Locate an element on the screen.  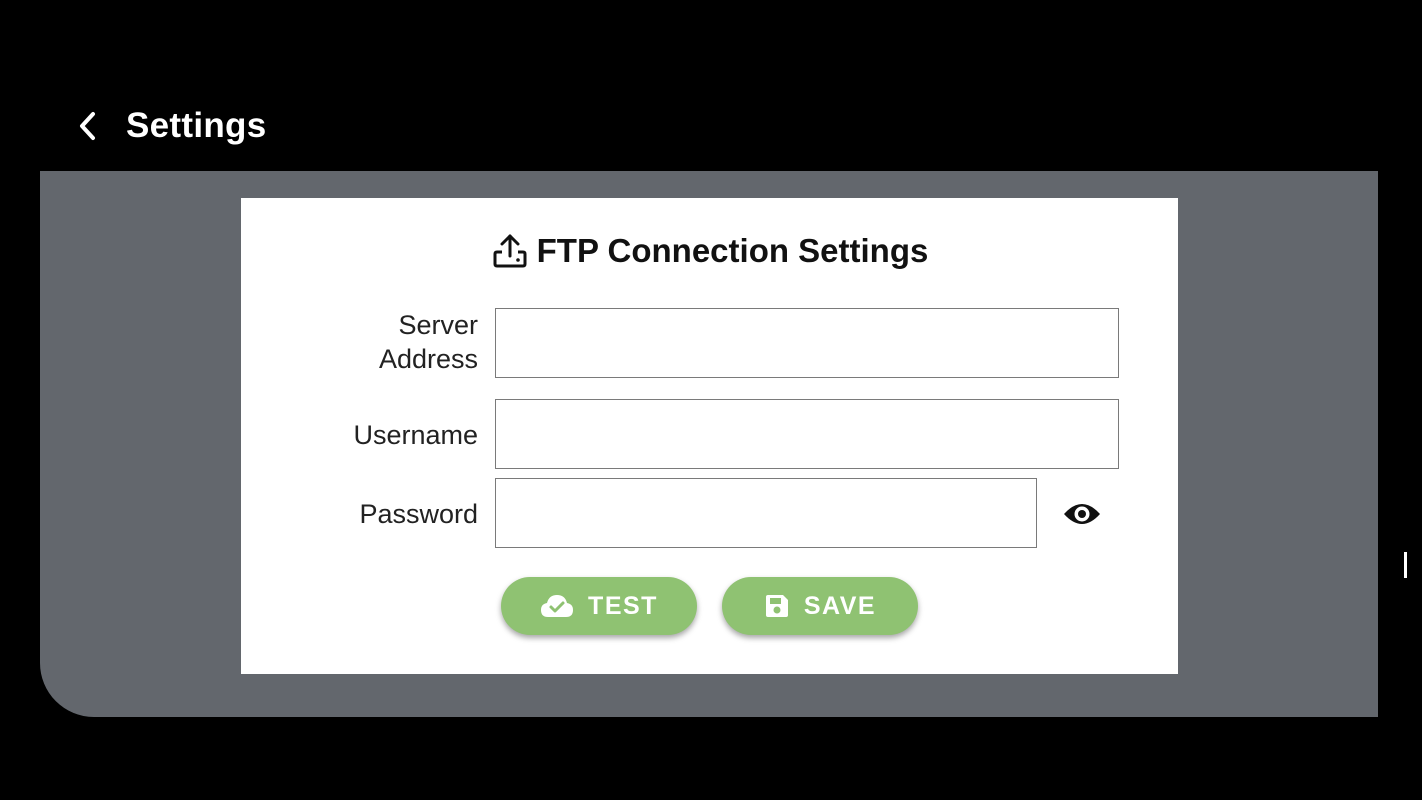
card-title: FTP Connection Settings is located at coordinates (709, 251).